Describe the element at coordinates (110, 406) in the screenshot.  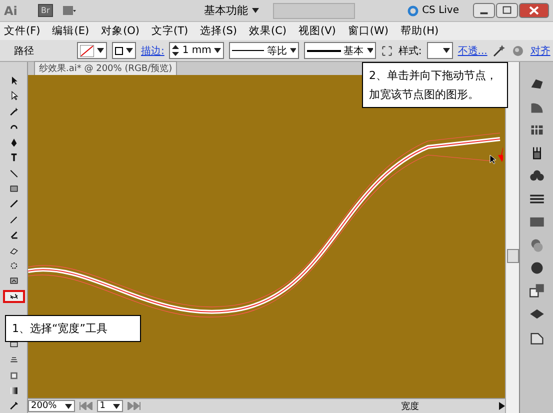
I see `artboard-field: 1` at that location.